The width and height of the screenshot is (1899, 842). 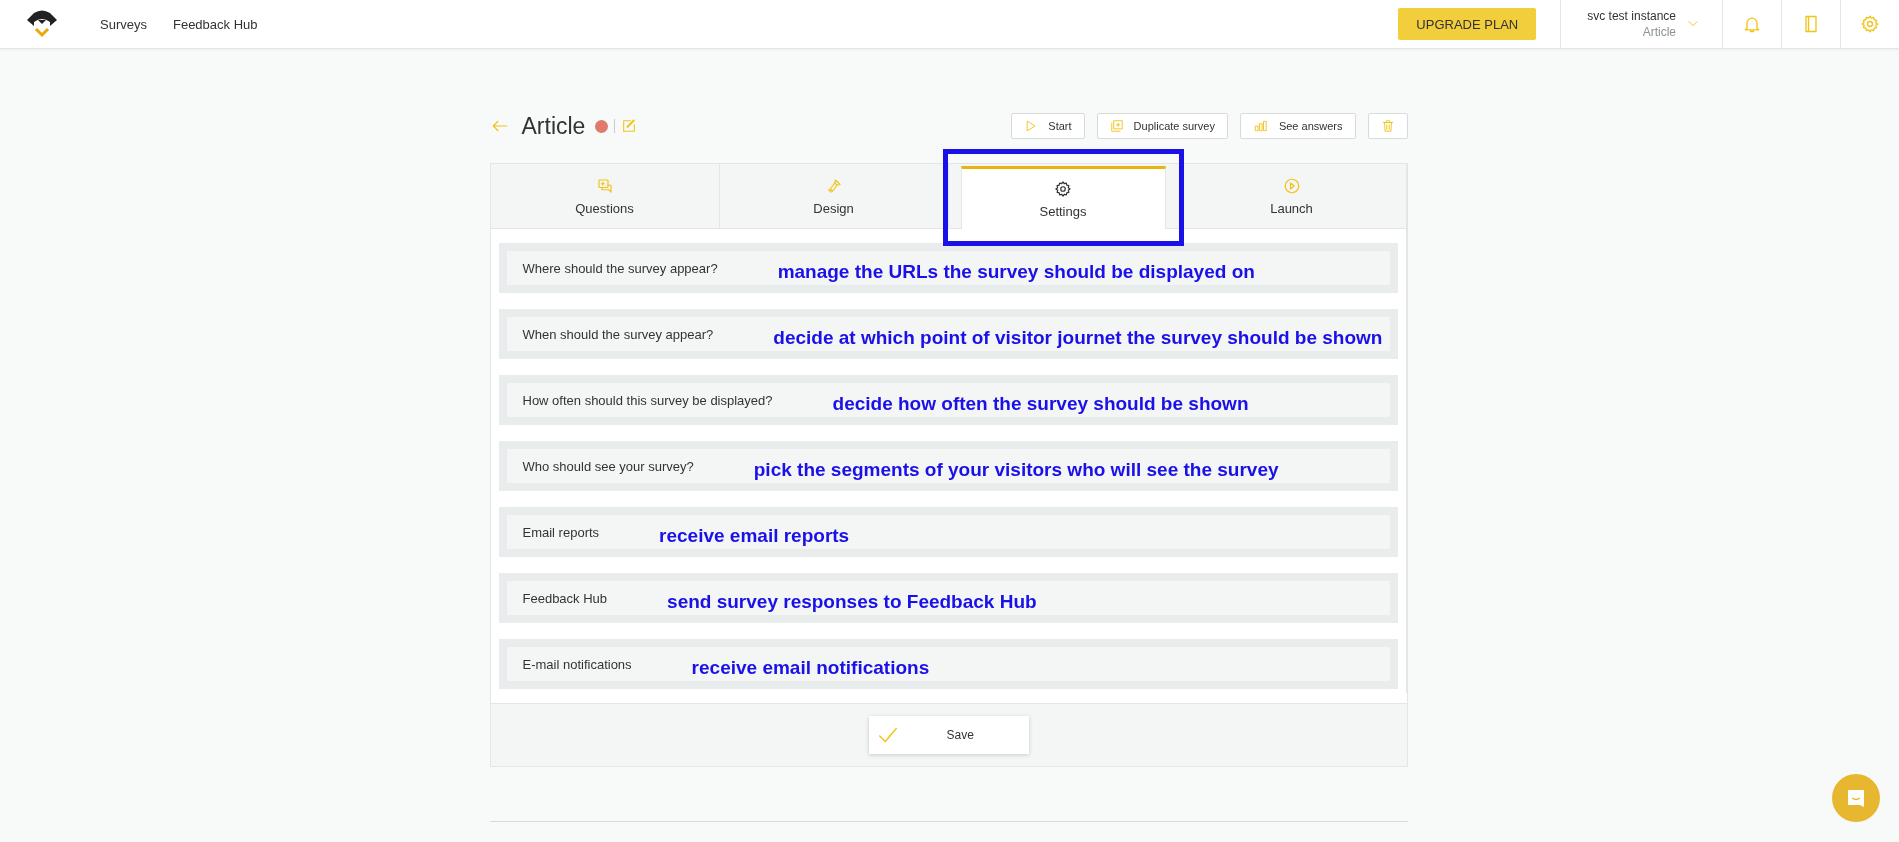 What do you see at coordinates (810, 668) in the screenshot?
I see `annotation-text: receive email notifications` at bounding box center [810, 668].